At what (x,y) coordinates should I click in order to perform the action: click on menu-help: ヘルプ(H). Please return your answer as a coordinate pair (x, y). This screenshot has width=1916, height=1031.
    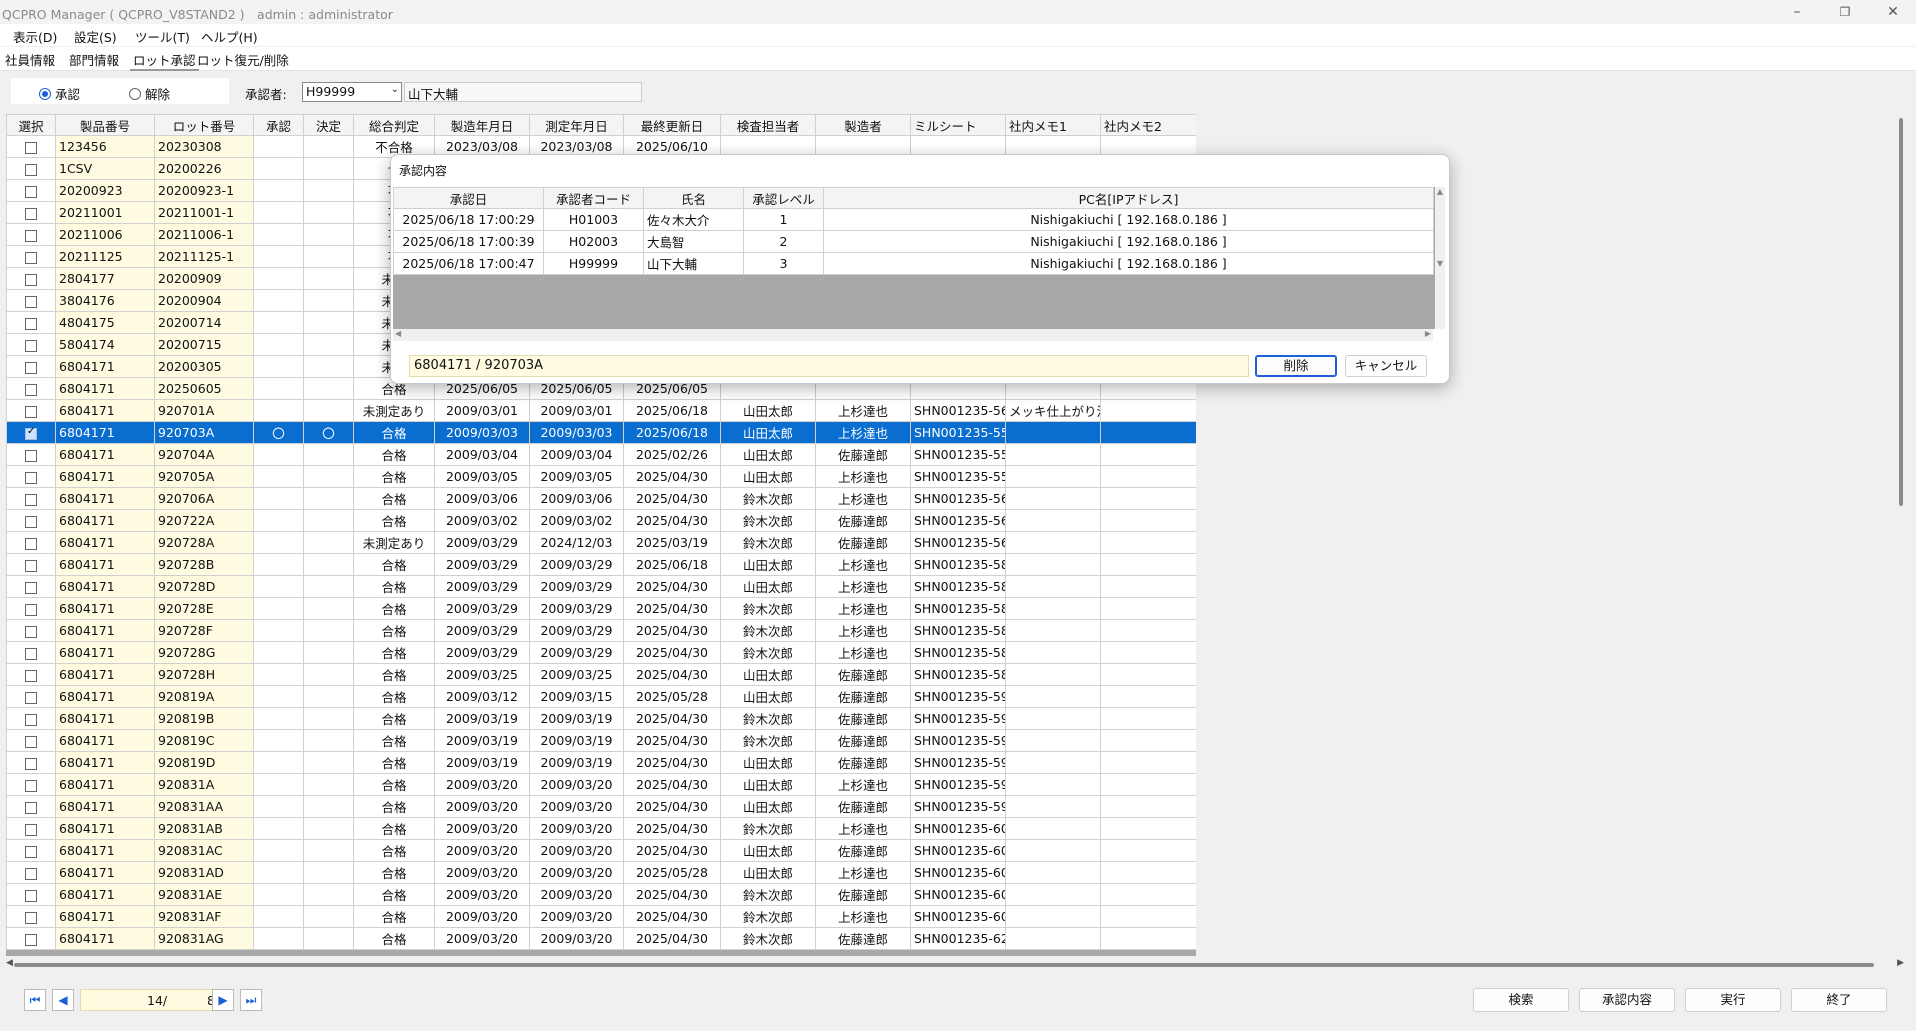
    Looking at the image, I should click on (229, 36).